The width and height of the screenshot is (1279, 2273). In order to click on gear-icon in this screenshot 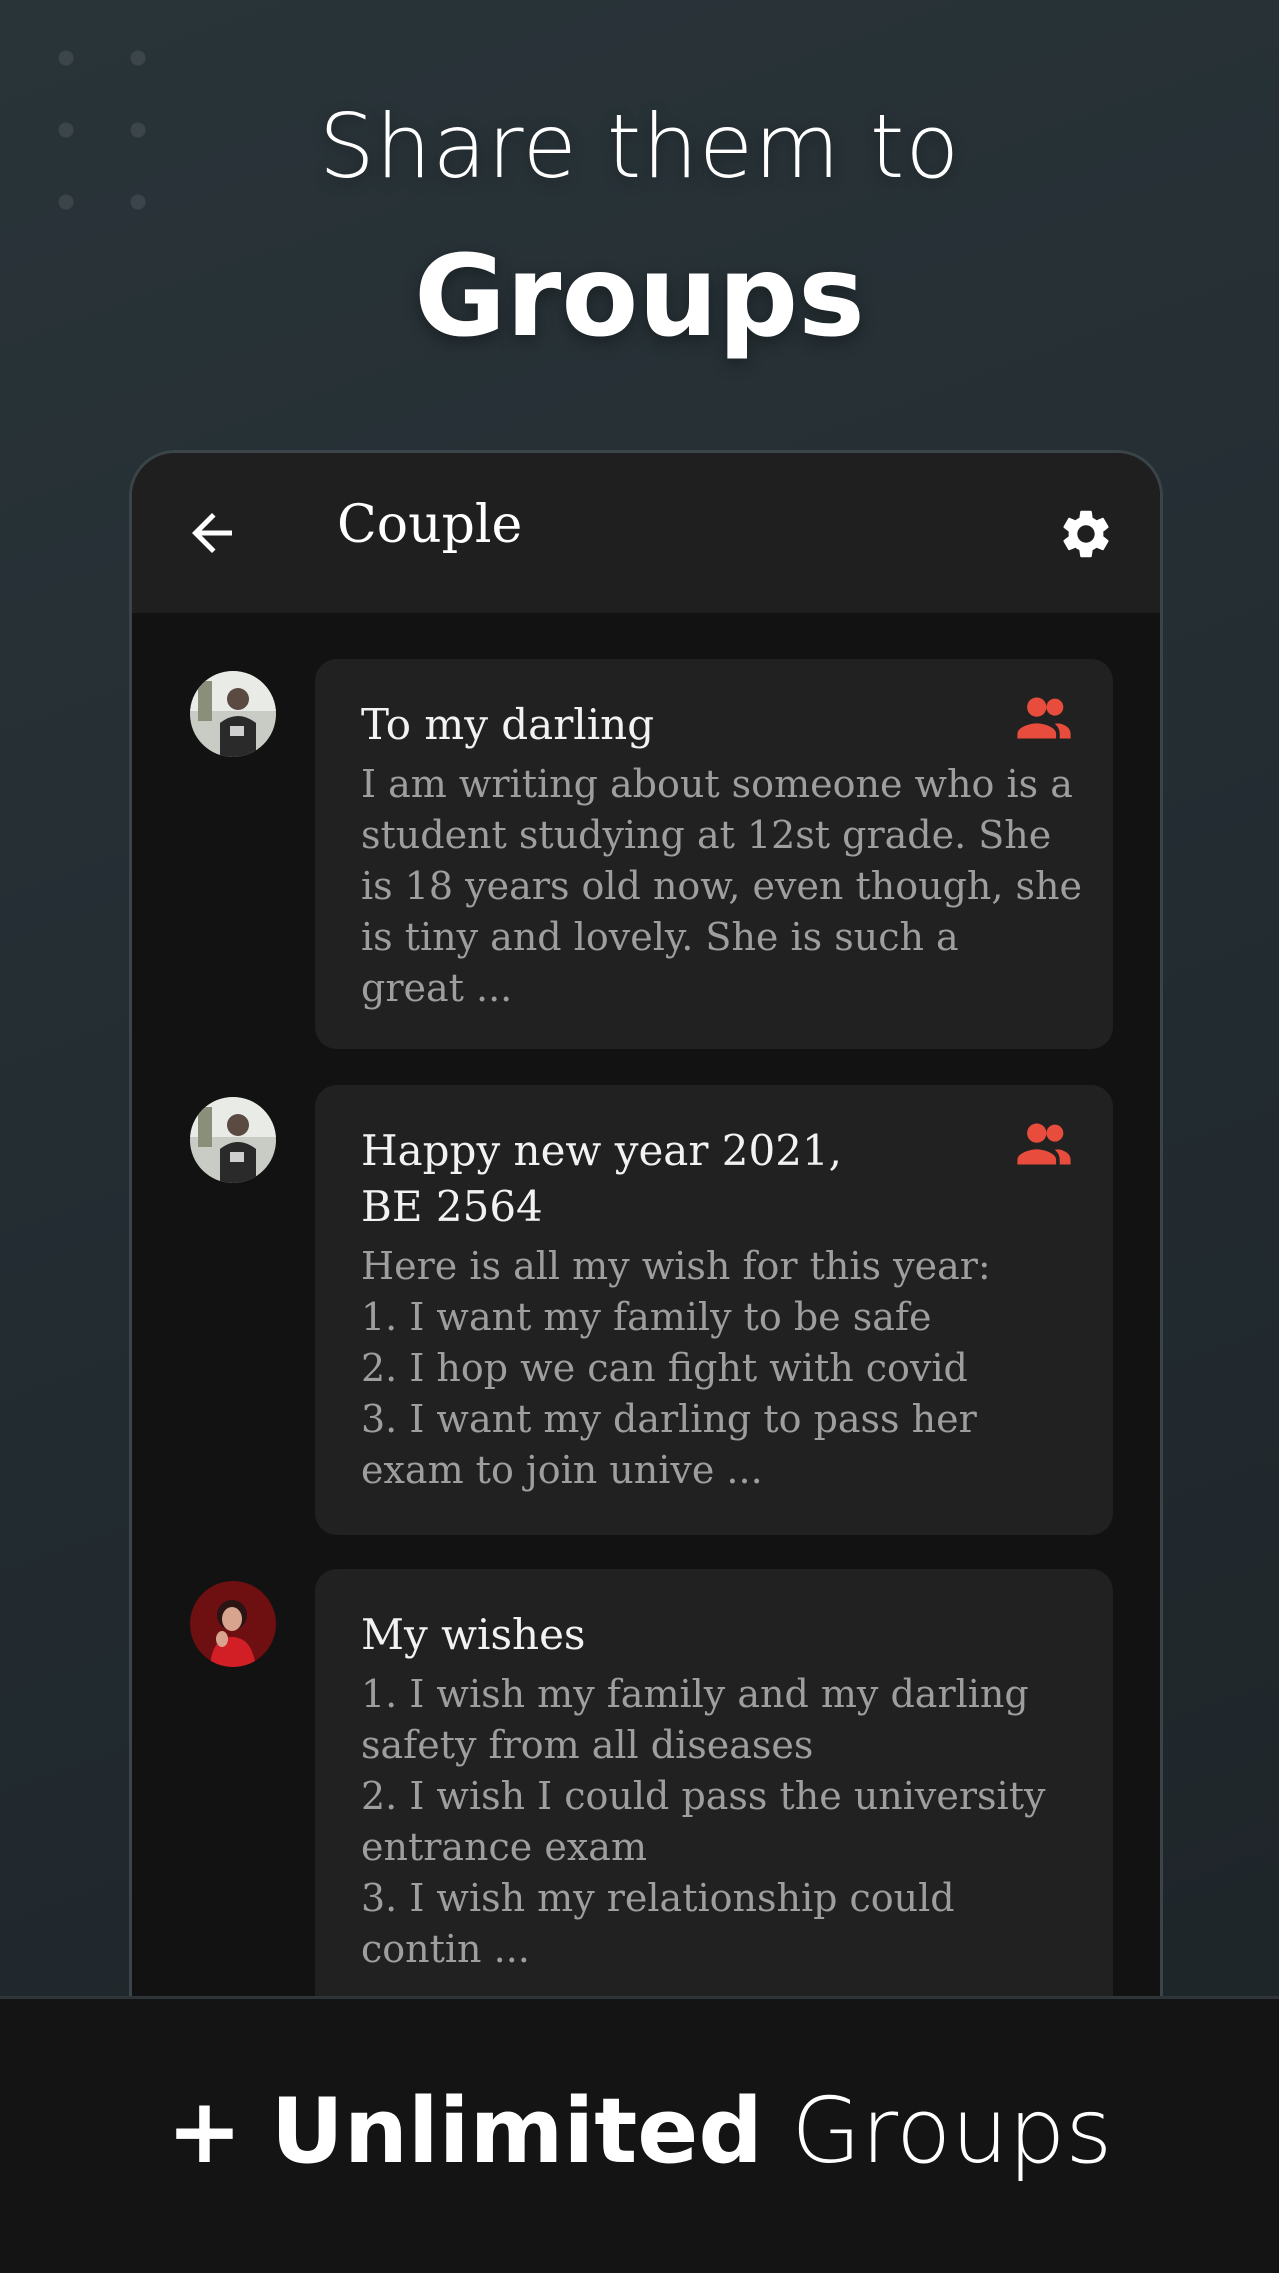, I will do `click(1086, 534)`.